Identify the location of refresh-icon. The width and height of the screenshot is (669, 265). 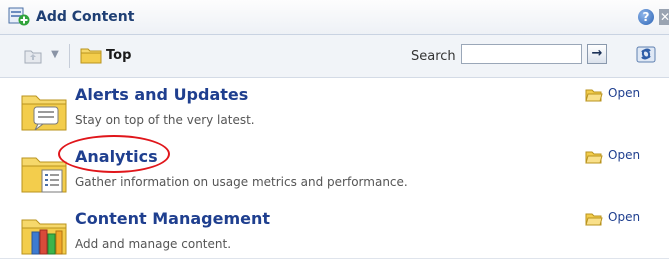
(646, 54).